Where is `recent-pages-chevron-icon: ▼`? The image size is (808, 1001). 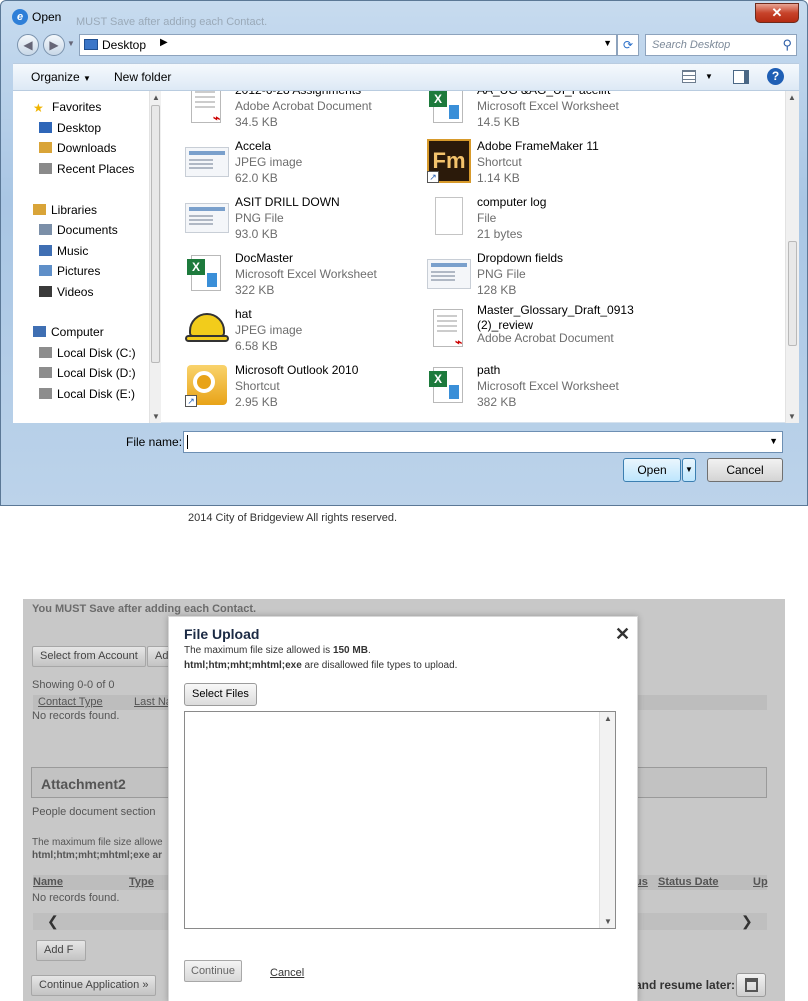
recent-pages-chevron-icon: ▼ is located at coordinates (71, 43).